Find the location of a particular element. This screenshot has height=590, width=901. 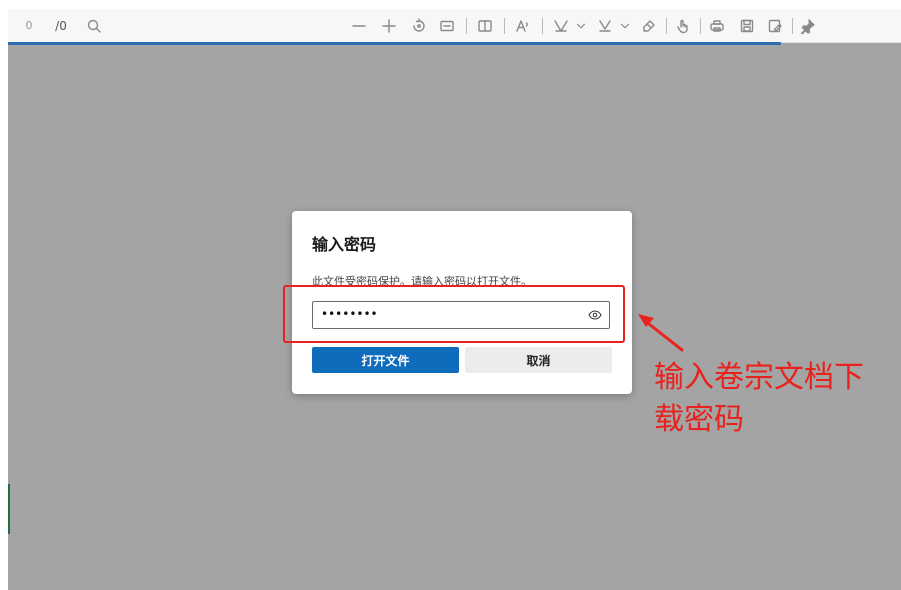

erase-icon is located at coordinates (649, 25).